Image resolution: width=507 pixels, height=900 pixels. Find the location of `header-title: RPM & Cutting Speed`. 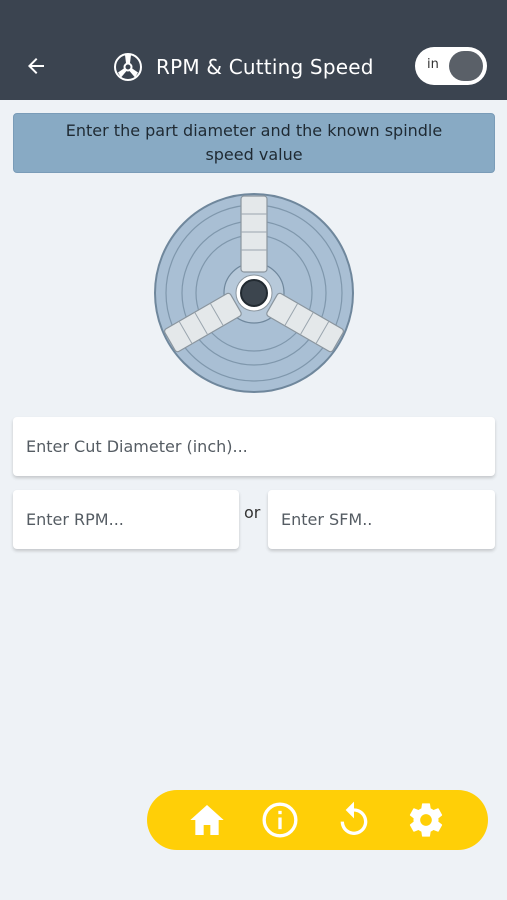

header-title: RPM & Cutting Speed is located at coordinates (243, 67).